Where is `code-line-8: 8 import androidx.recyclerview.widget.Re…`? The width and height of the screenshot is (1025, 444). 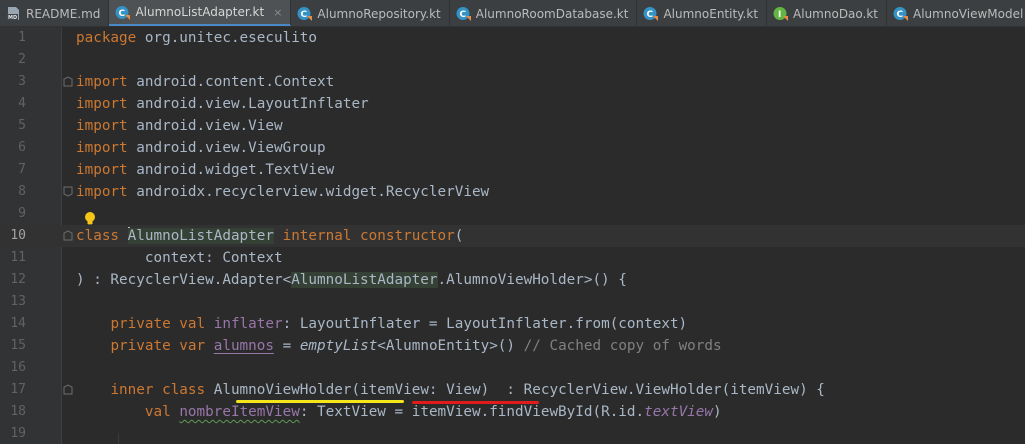 code-line-8: 8 import androidx.recyclerview.widget.Re… is located at coordinates (512, 192).